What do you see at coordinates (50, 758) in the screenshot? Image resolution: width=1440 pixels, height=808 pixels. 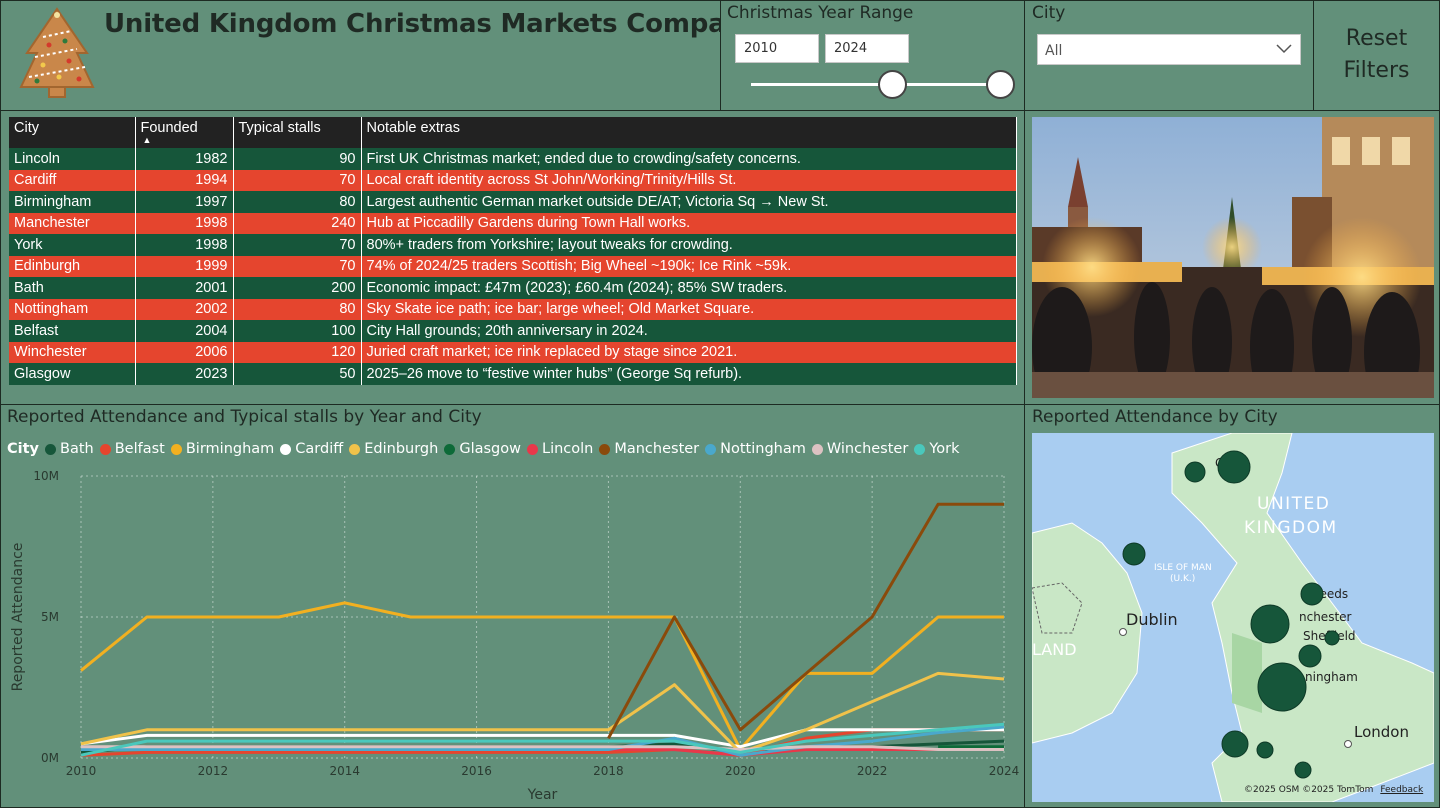 I see `y-tick-label: 0M` at bounding box center [50, 758].